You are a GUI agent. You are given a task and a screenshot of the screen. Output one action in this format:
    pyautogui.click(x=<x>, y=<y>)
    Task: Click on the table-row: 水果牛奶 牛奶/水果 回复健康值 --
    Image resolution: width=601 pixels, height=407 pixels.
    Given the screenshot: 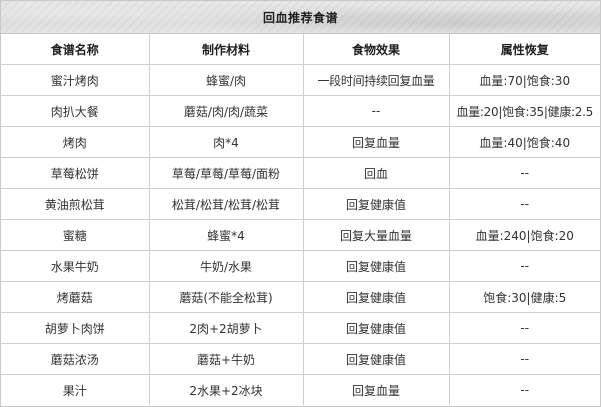 What is the action you would take?
    pyautogui.click(x=300, y=266)
    